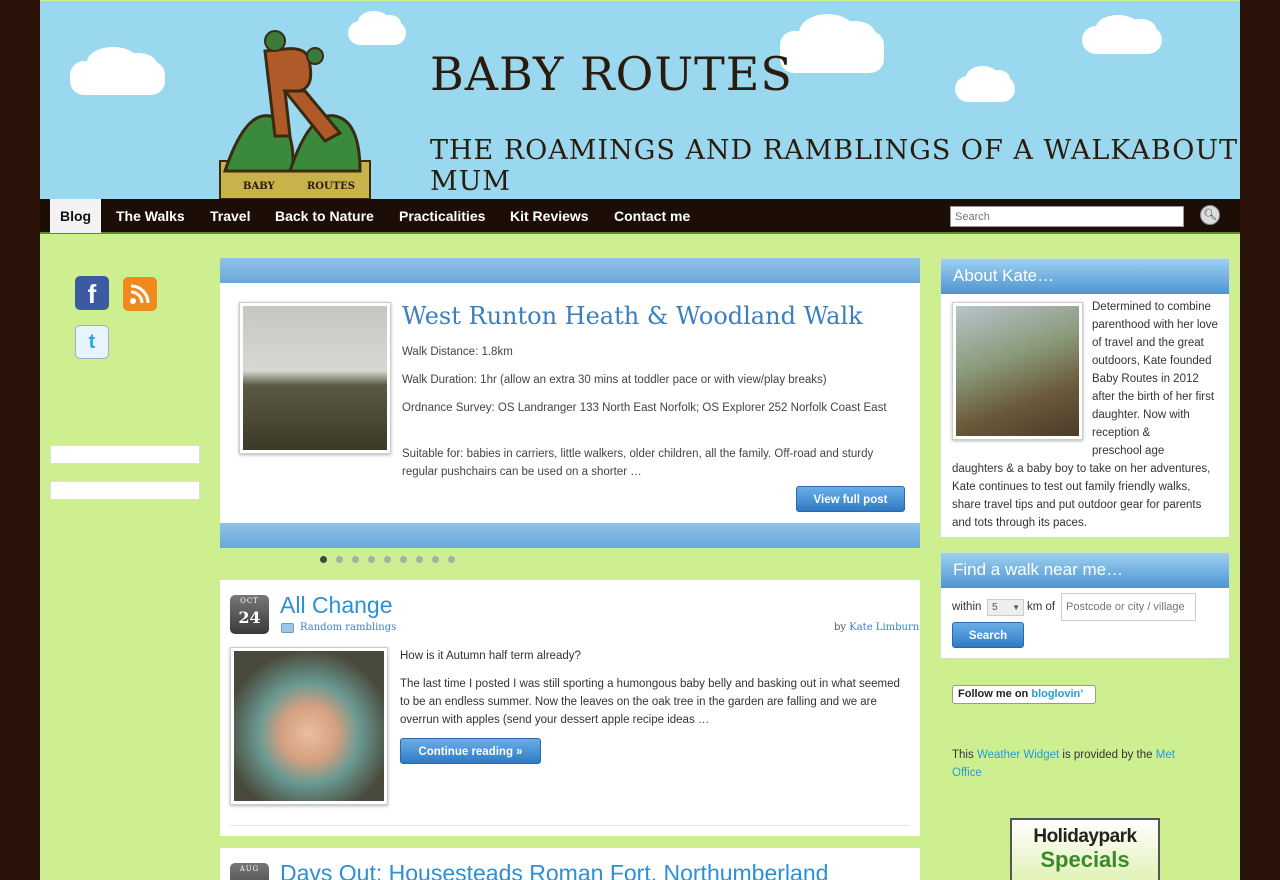  I want to click on post-day: 24, so click(249, 617).